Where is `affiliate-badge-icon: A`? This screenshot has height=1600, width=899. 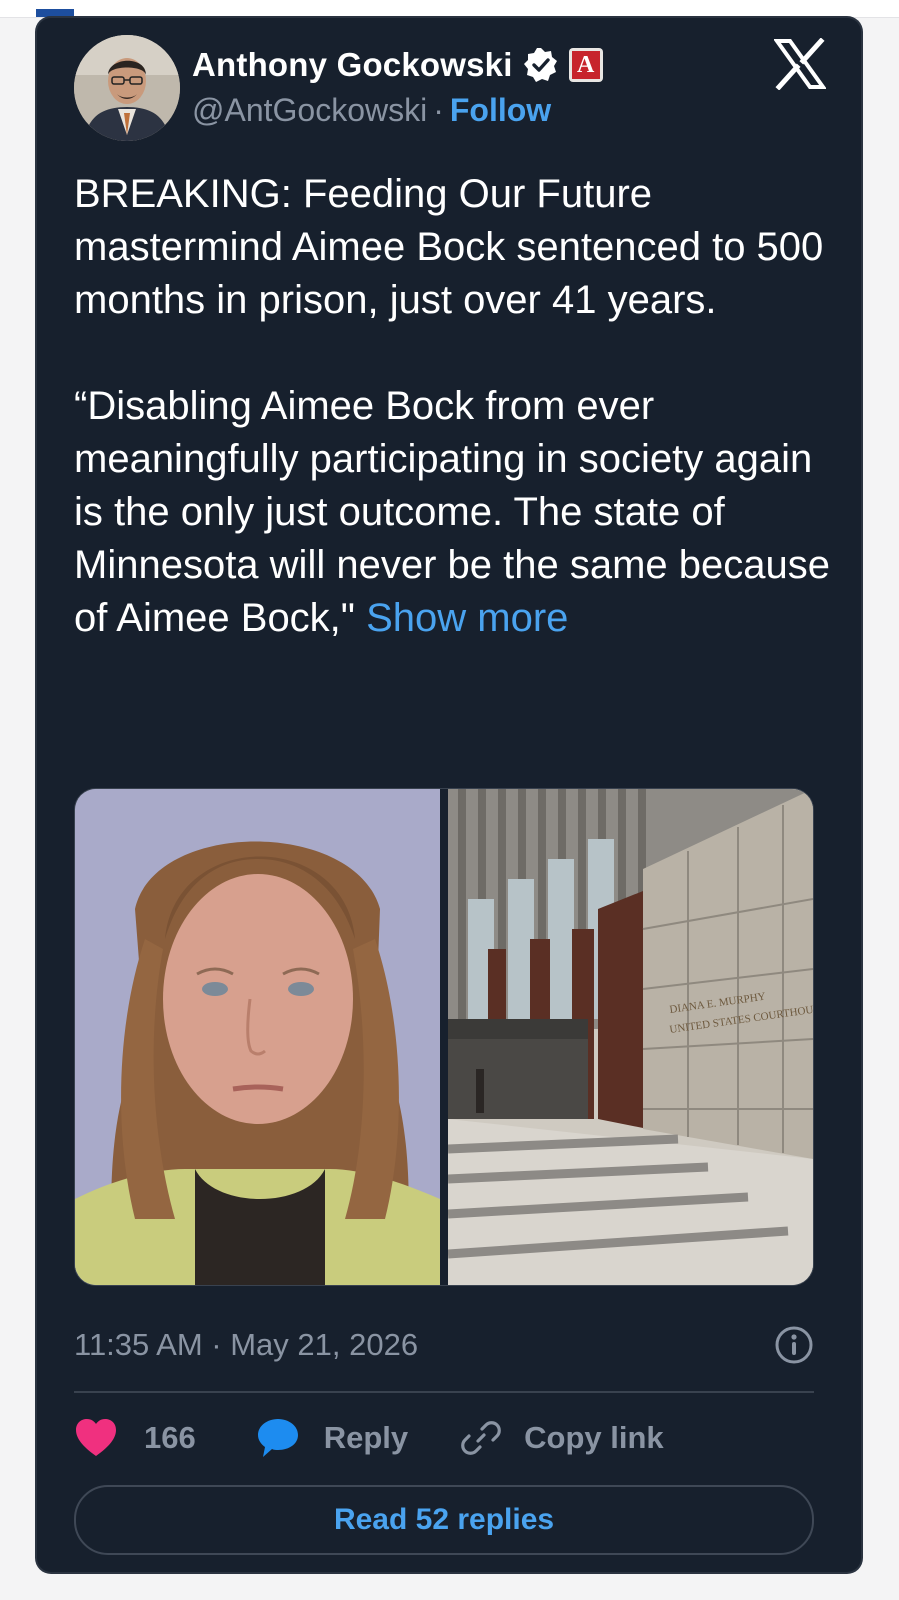
affiliate-badge-icon: A is located at coordinates (585, 65).